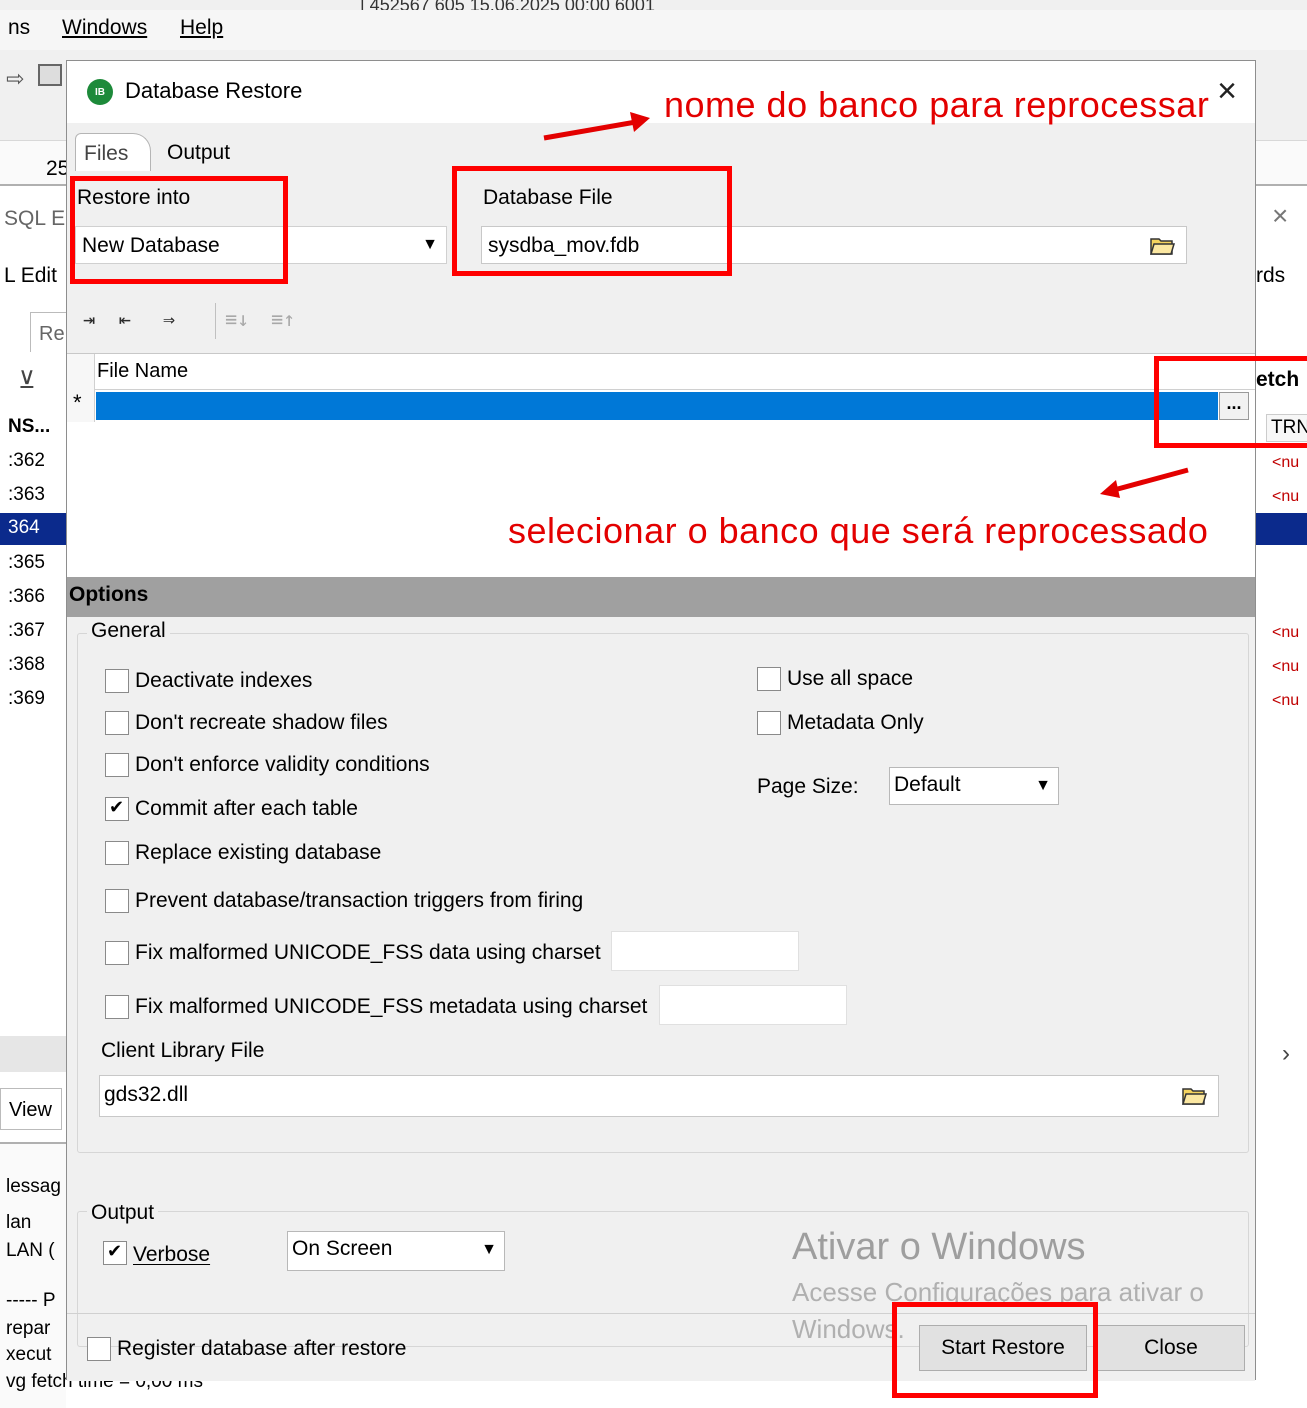 The height and width of the screenshot is (1408, 1307). What do you see at coordinates (223, 681) in the screenshot?
I see `deactivate-indexes-label: Deactivate indexes` at bounding box center [223, 681].